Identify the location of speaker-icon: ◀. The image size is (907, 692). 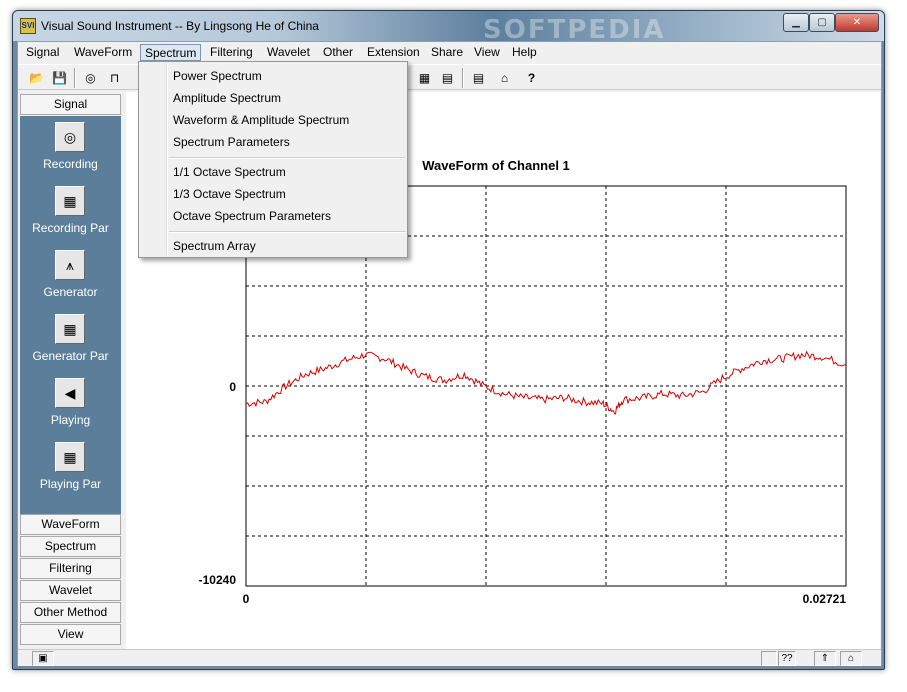
(70, 393).